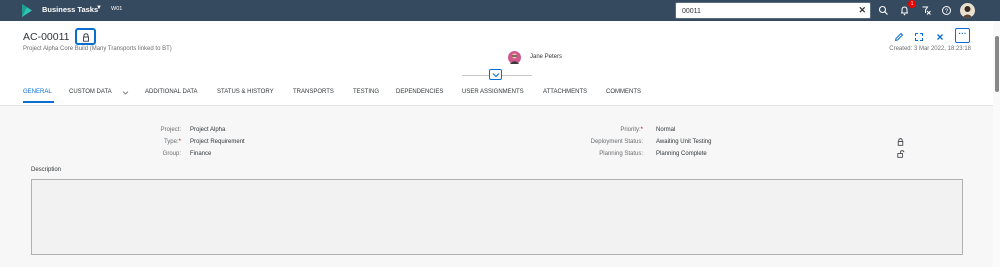 This screenshot has height=267, width=1000. What do you see at coordinates (631, 130) in the screenshot?
I see `priority-label: Priority:*` at bounding box center [631, 130].